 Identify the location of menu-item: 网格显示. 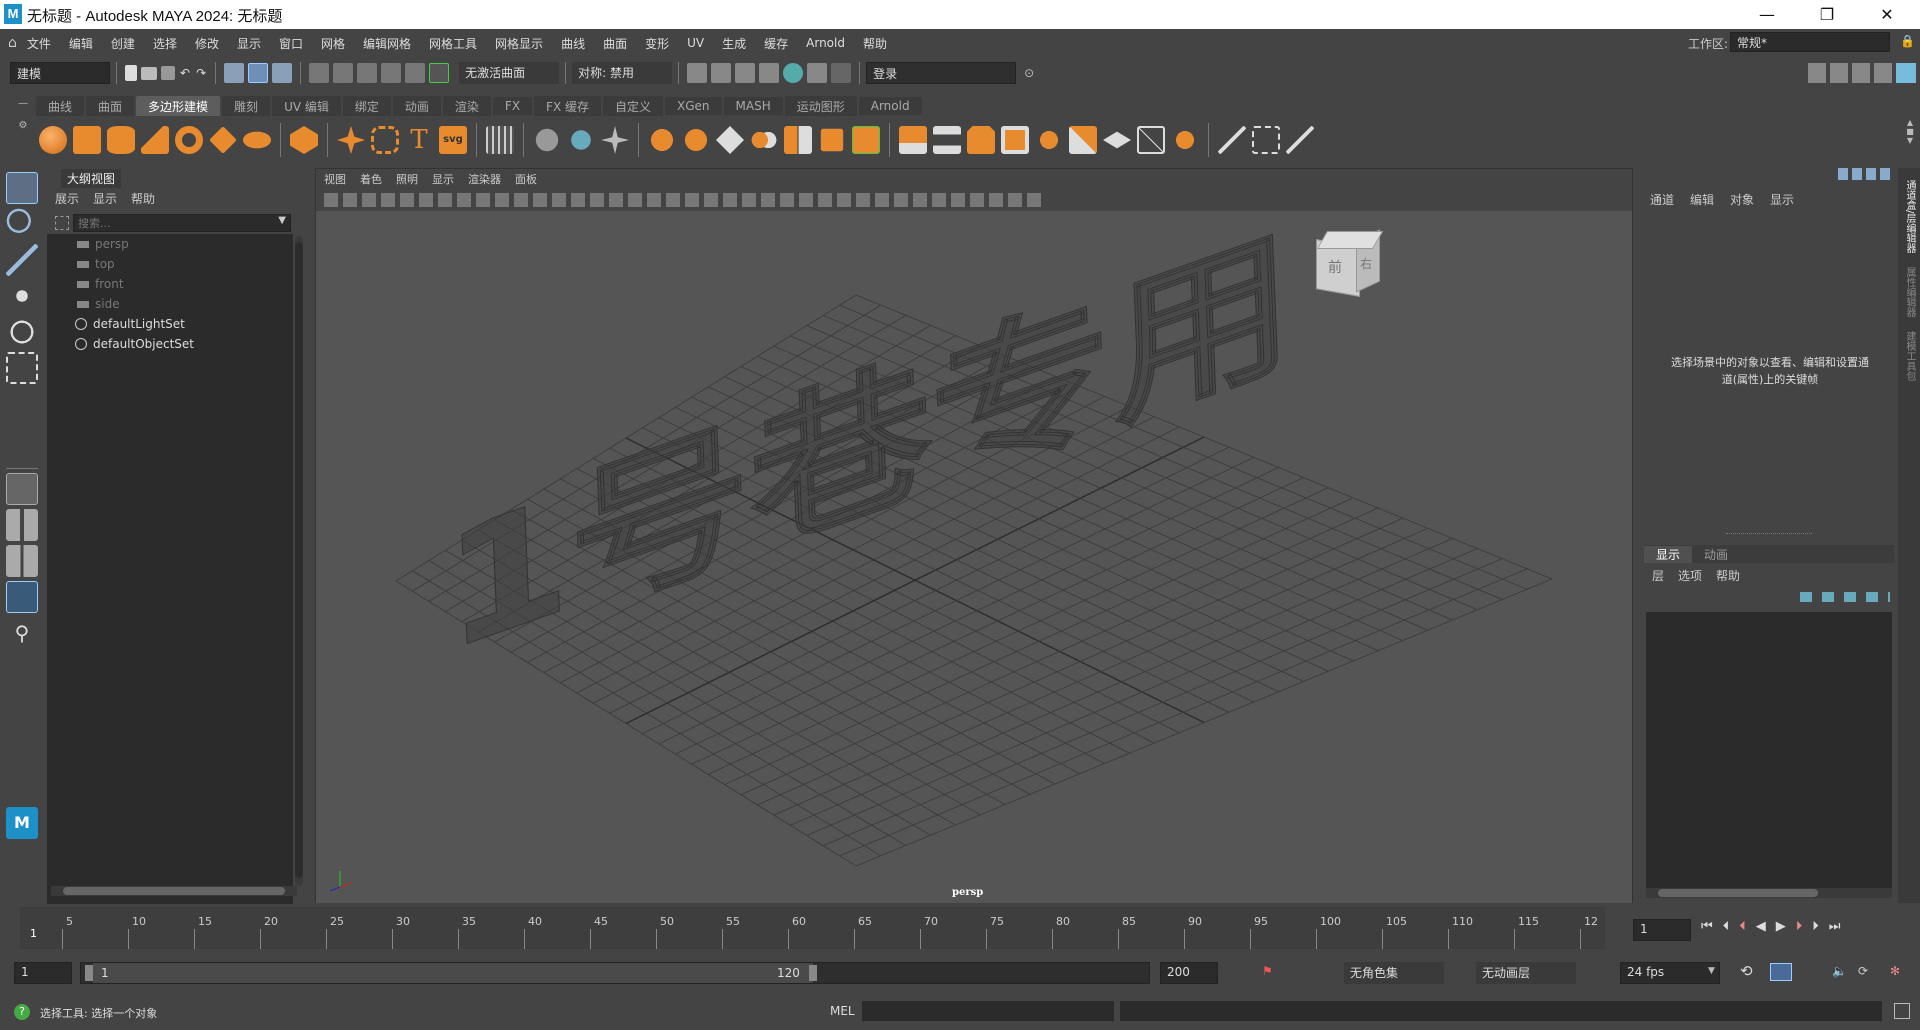
(519, 43).